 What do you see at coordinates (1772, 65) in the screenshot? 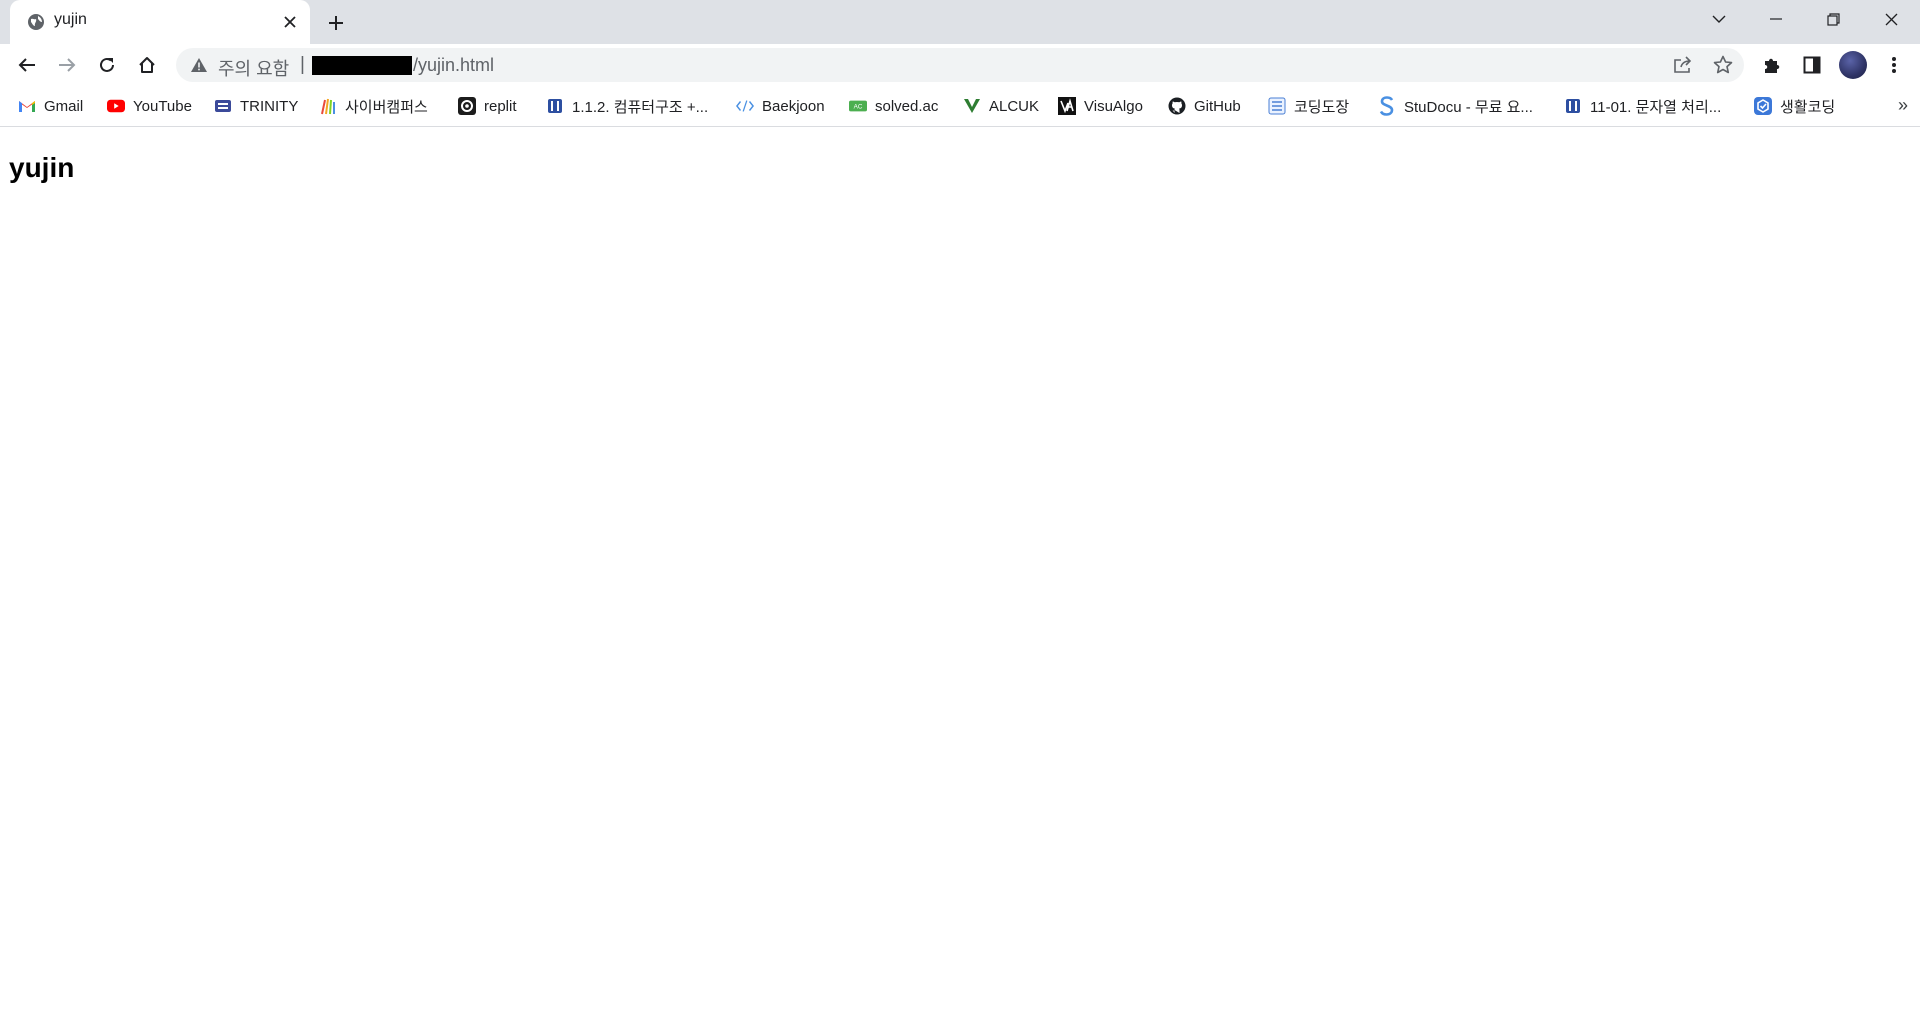
I see `extensions-puzzle-icon` at bounding box center [1772, 65].